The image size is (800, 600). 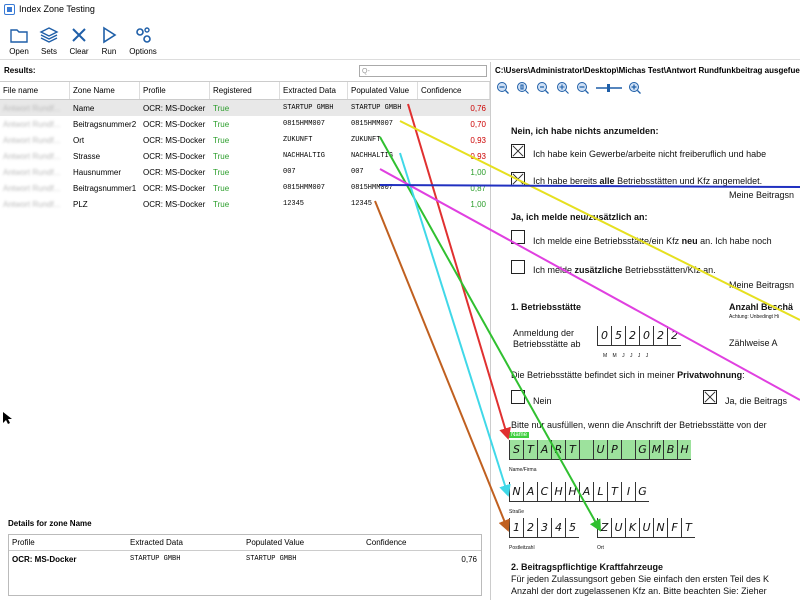 I want to click on options-button: Options, so click(x=143, y=39).